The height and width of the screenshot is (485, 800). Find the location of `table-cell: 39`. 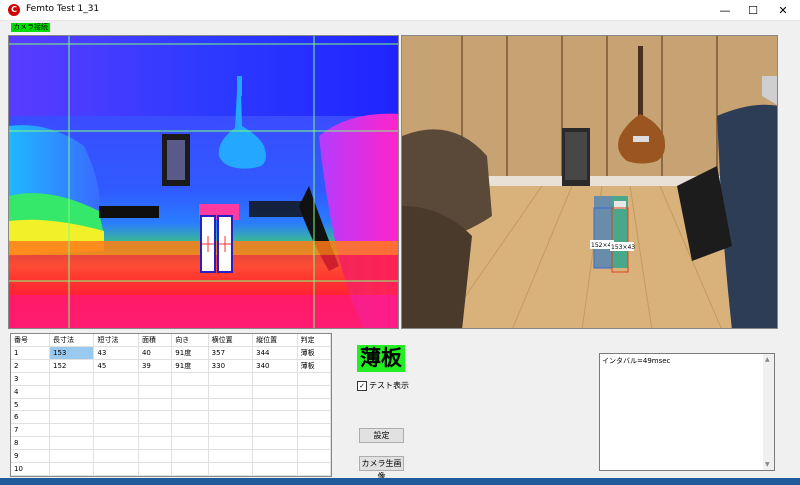

table-cell: 39 is located at coordinates (155, 366).